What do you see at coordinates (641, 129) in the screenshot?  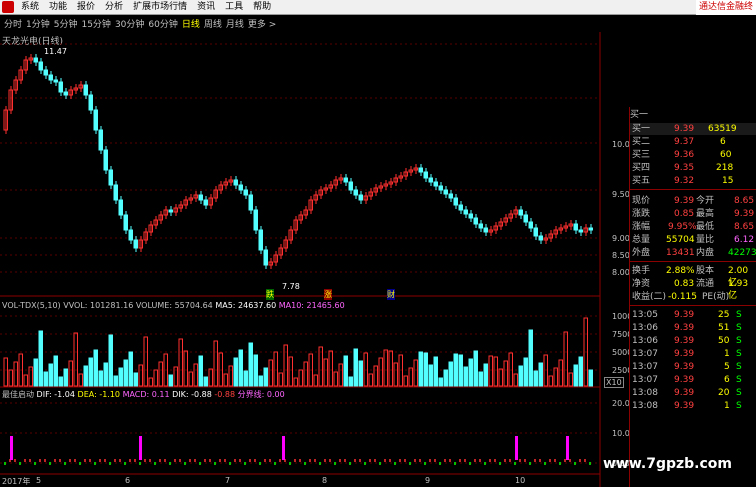 I see `bid-label: 买一` at bounding box center [641, 129].